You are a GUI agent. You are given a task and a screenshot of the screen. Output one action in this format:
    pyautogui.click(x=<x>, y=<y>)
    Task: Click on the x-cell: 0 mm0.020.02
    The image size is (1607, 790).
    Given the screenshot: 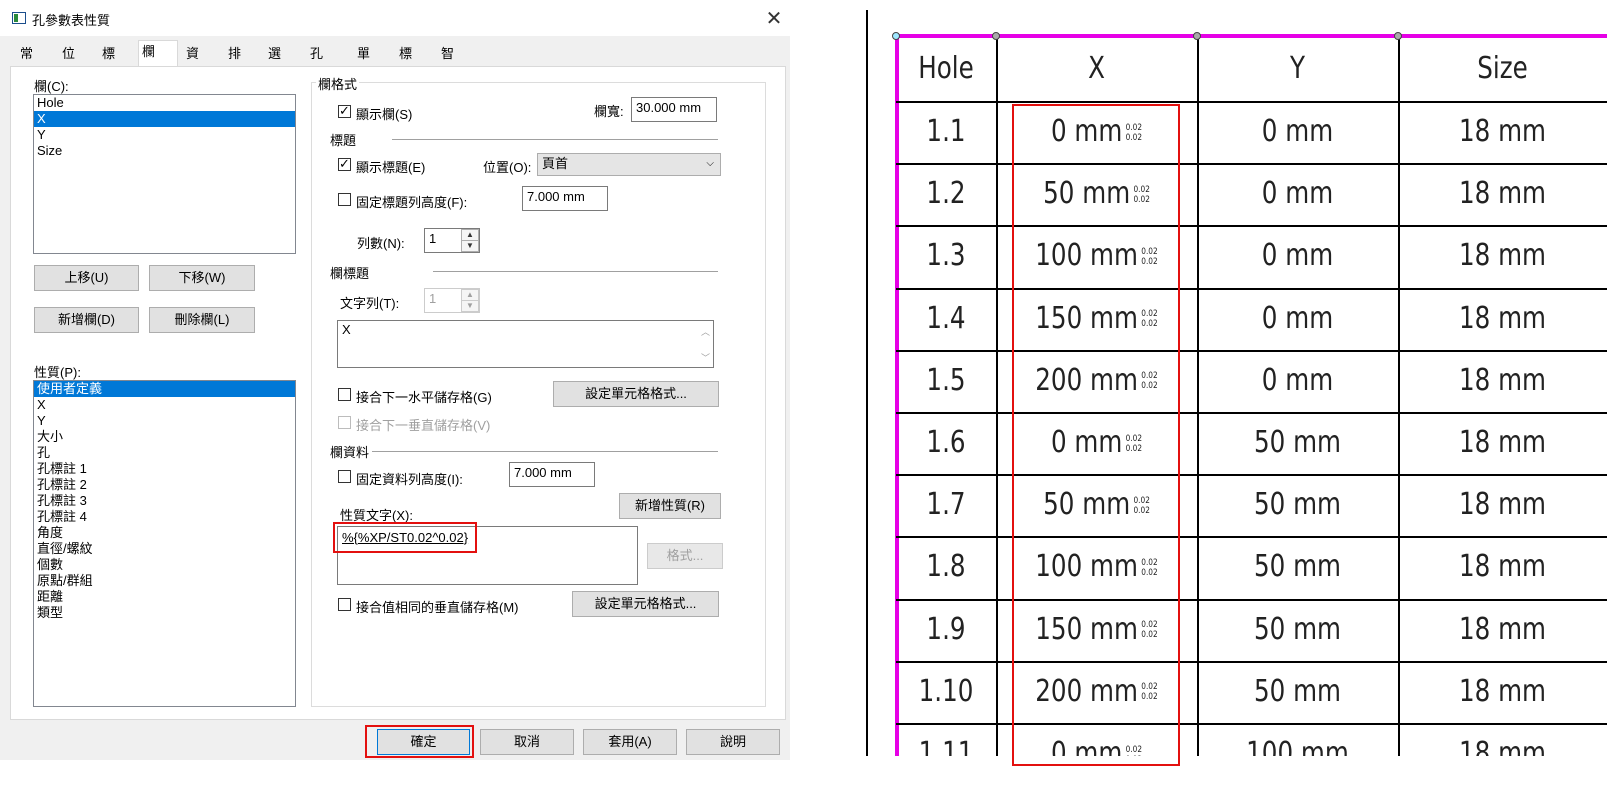 What is the action you would take?
    pyautogui.click(x=1096, y=443)
    